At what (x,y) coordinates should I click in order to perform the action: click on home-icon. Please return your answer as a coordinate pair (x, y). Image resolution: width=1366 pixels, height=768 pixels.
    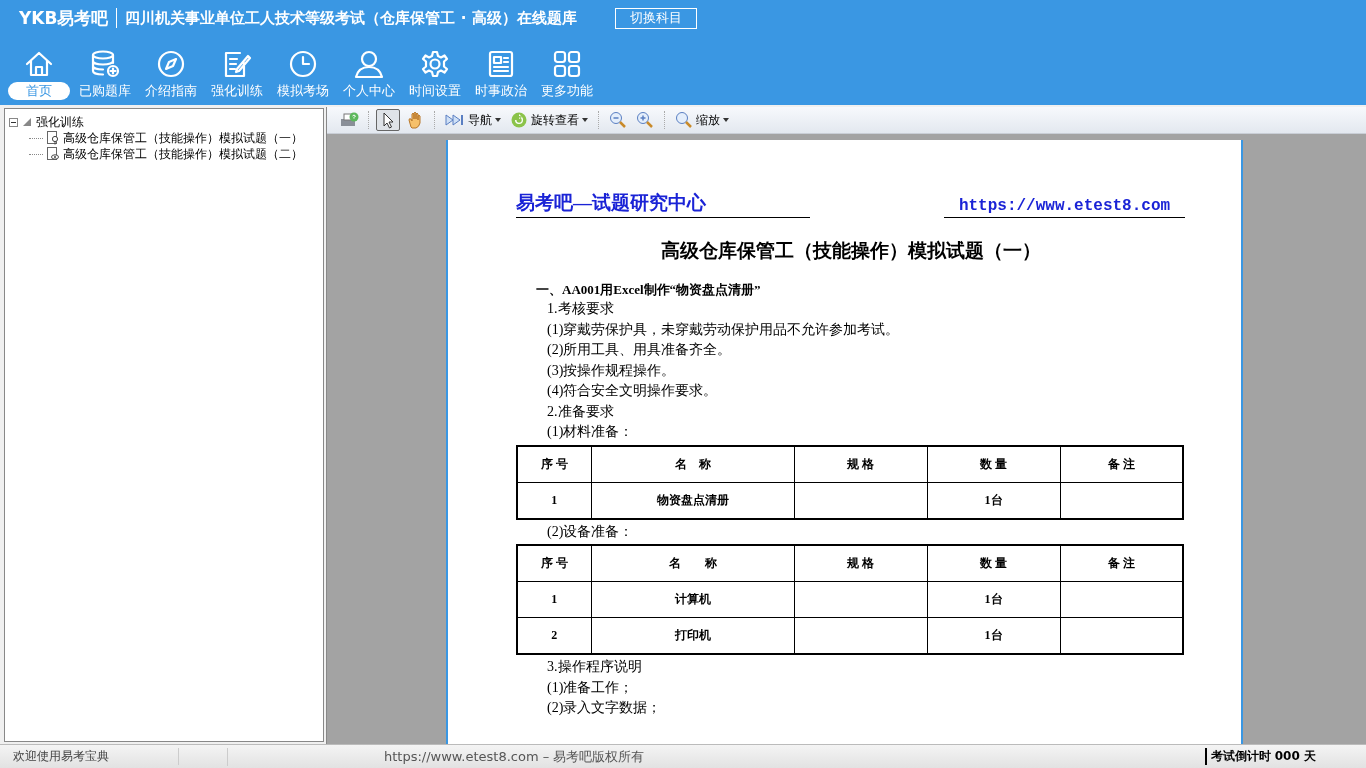
    Looking at the image, I should click on (39, 64).